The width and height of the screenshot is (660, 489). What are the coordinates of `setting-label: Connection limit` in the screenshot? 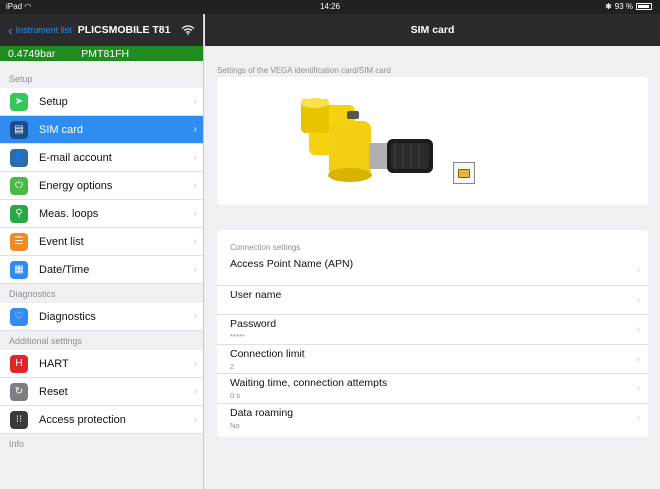 It's located at (267, 353).